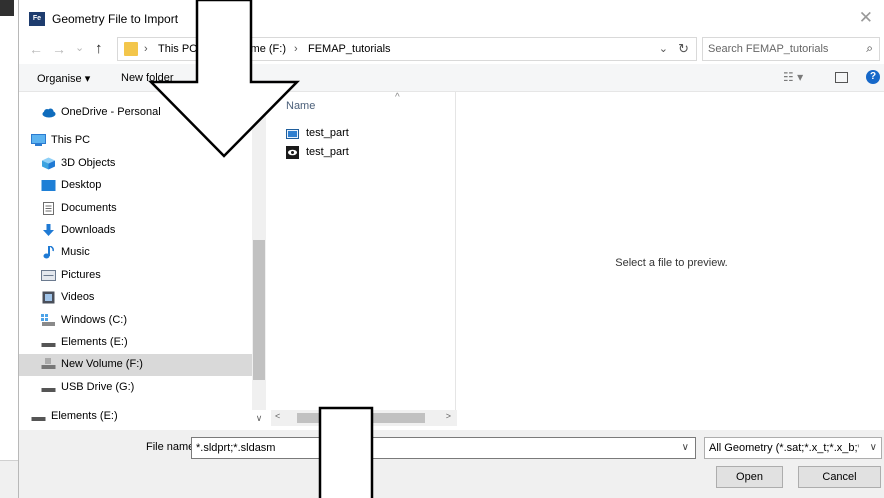  I want to click on sidebar-item-videos: Videos, so click(135, 298).